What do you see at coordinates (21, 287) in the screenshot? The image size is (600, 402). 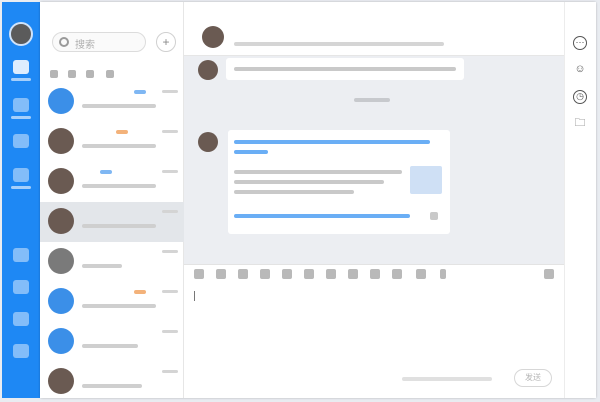 I see `docs-icon` at bounding box center [21, 287].